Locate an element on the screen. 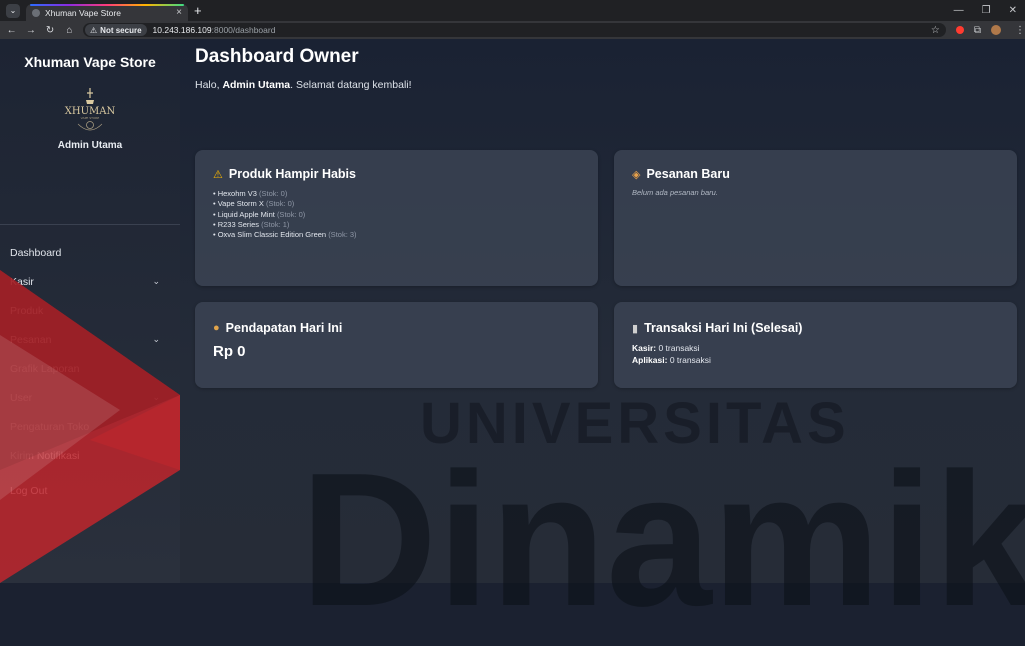  browser-tab: Xhuman Vape Store × is located at coordinates (107, 12).